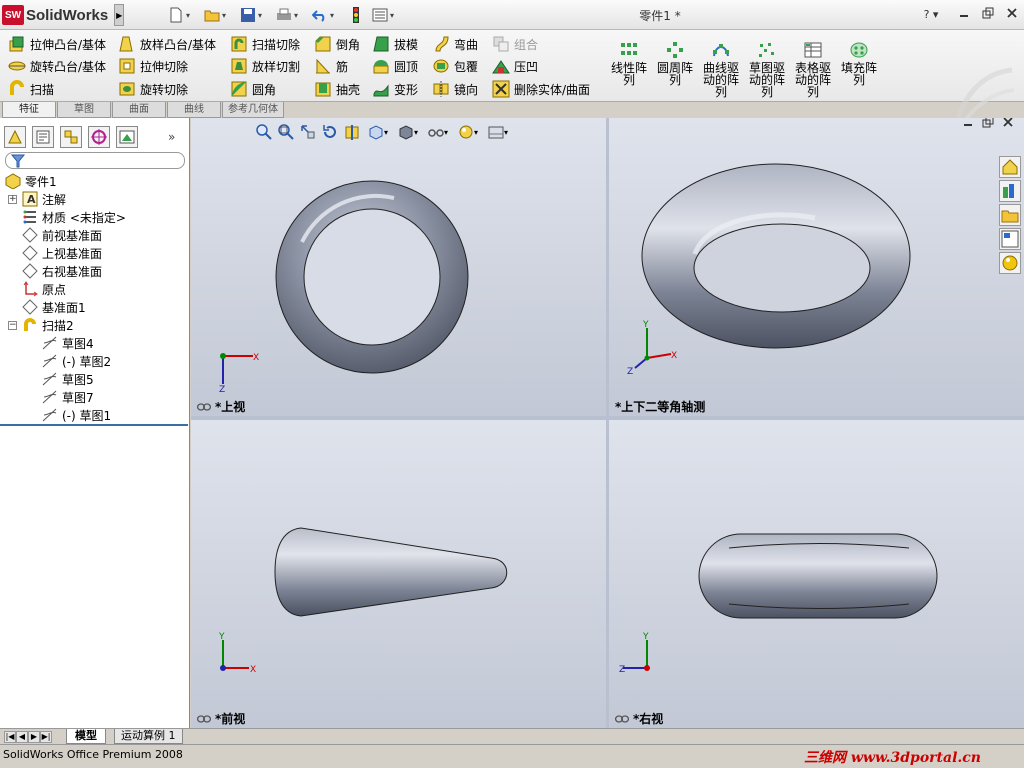 The height and width of the screenshot is (768, 1024). Describe the element at coordinates (251, 15) in the screenshot. I see `save-button: ▾` at that location.